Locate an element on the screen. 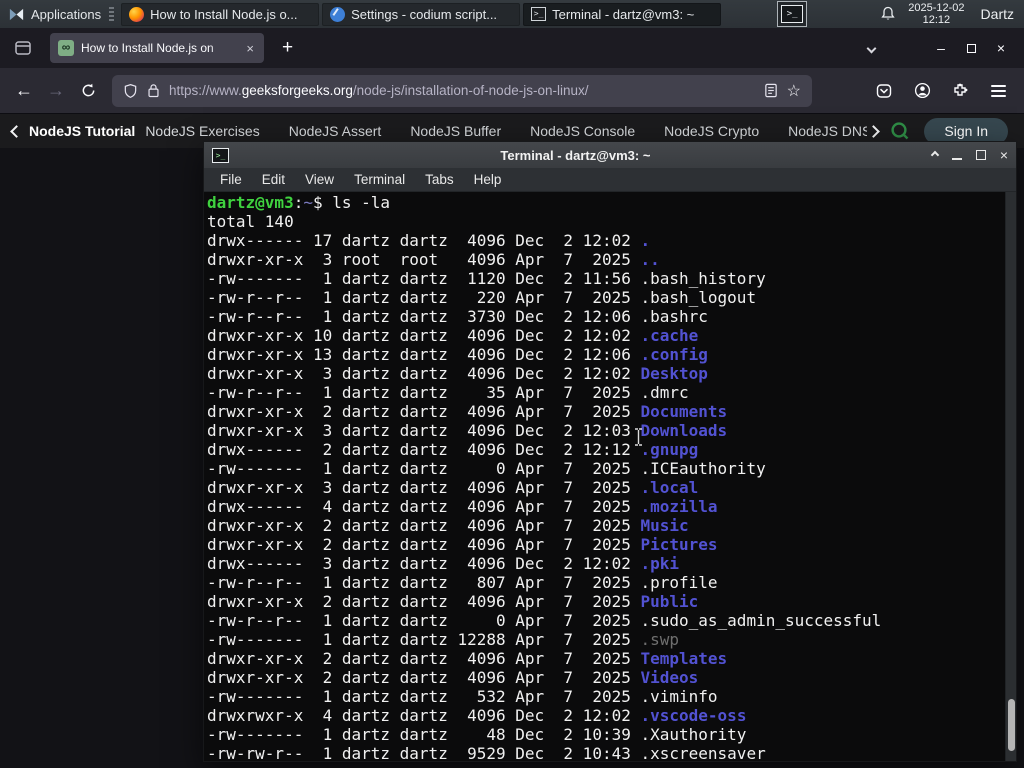 The width and height of the screenshot is (1024, 768). nav-link: NodeJS Exercises is located at coordinates (202, 131).